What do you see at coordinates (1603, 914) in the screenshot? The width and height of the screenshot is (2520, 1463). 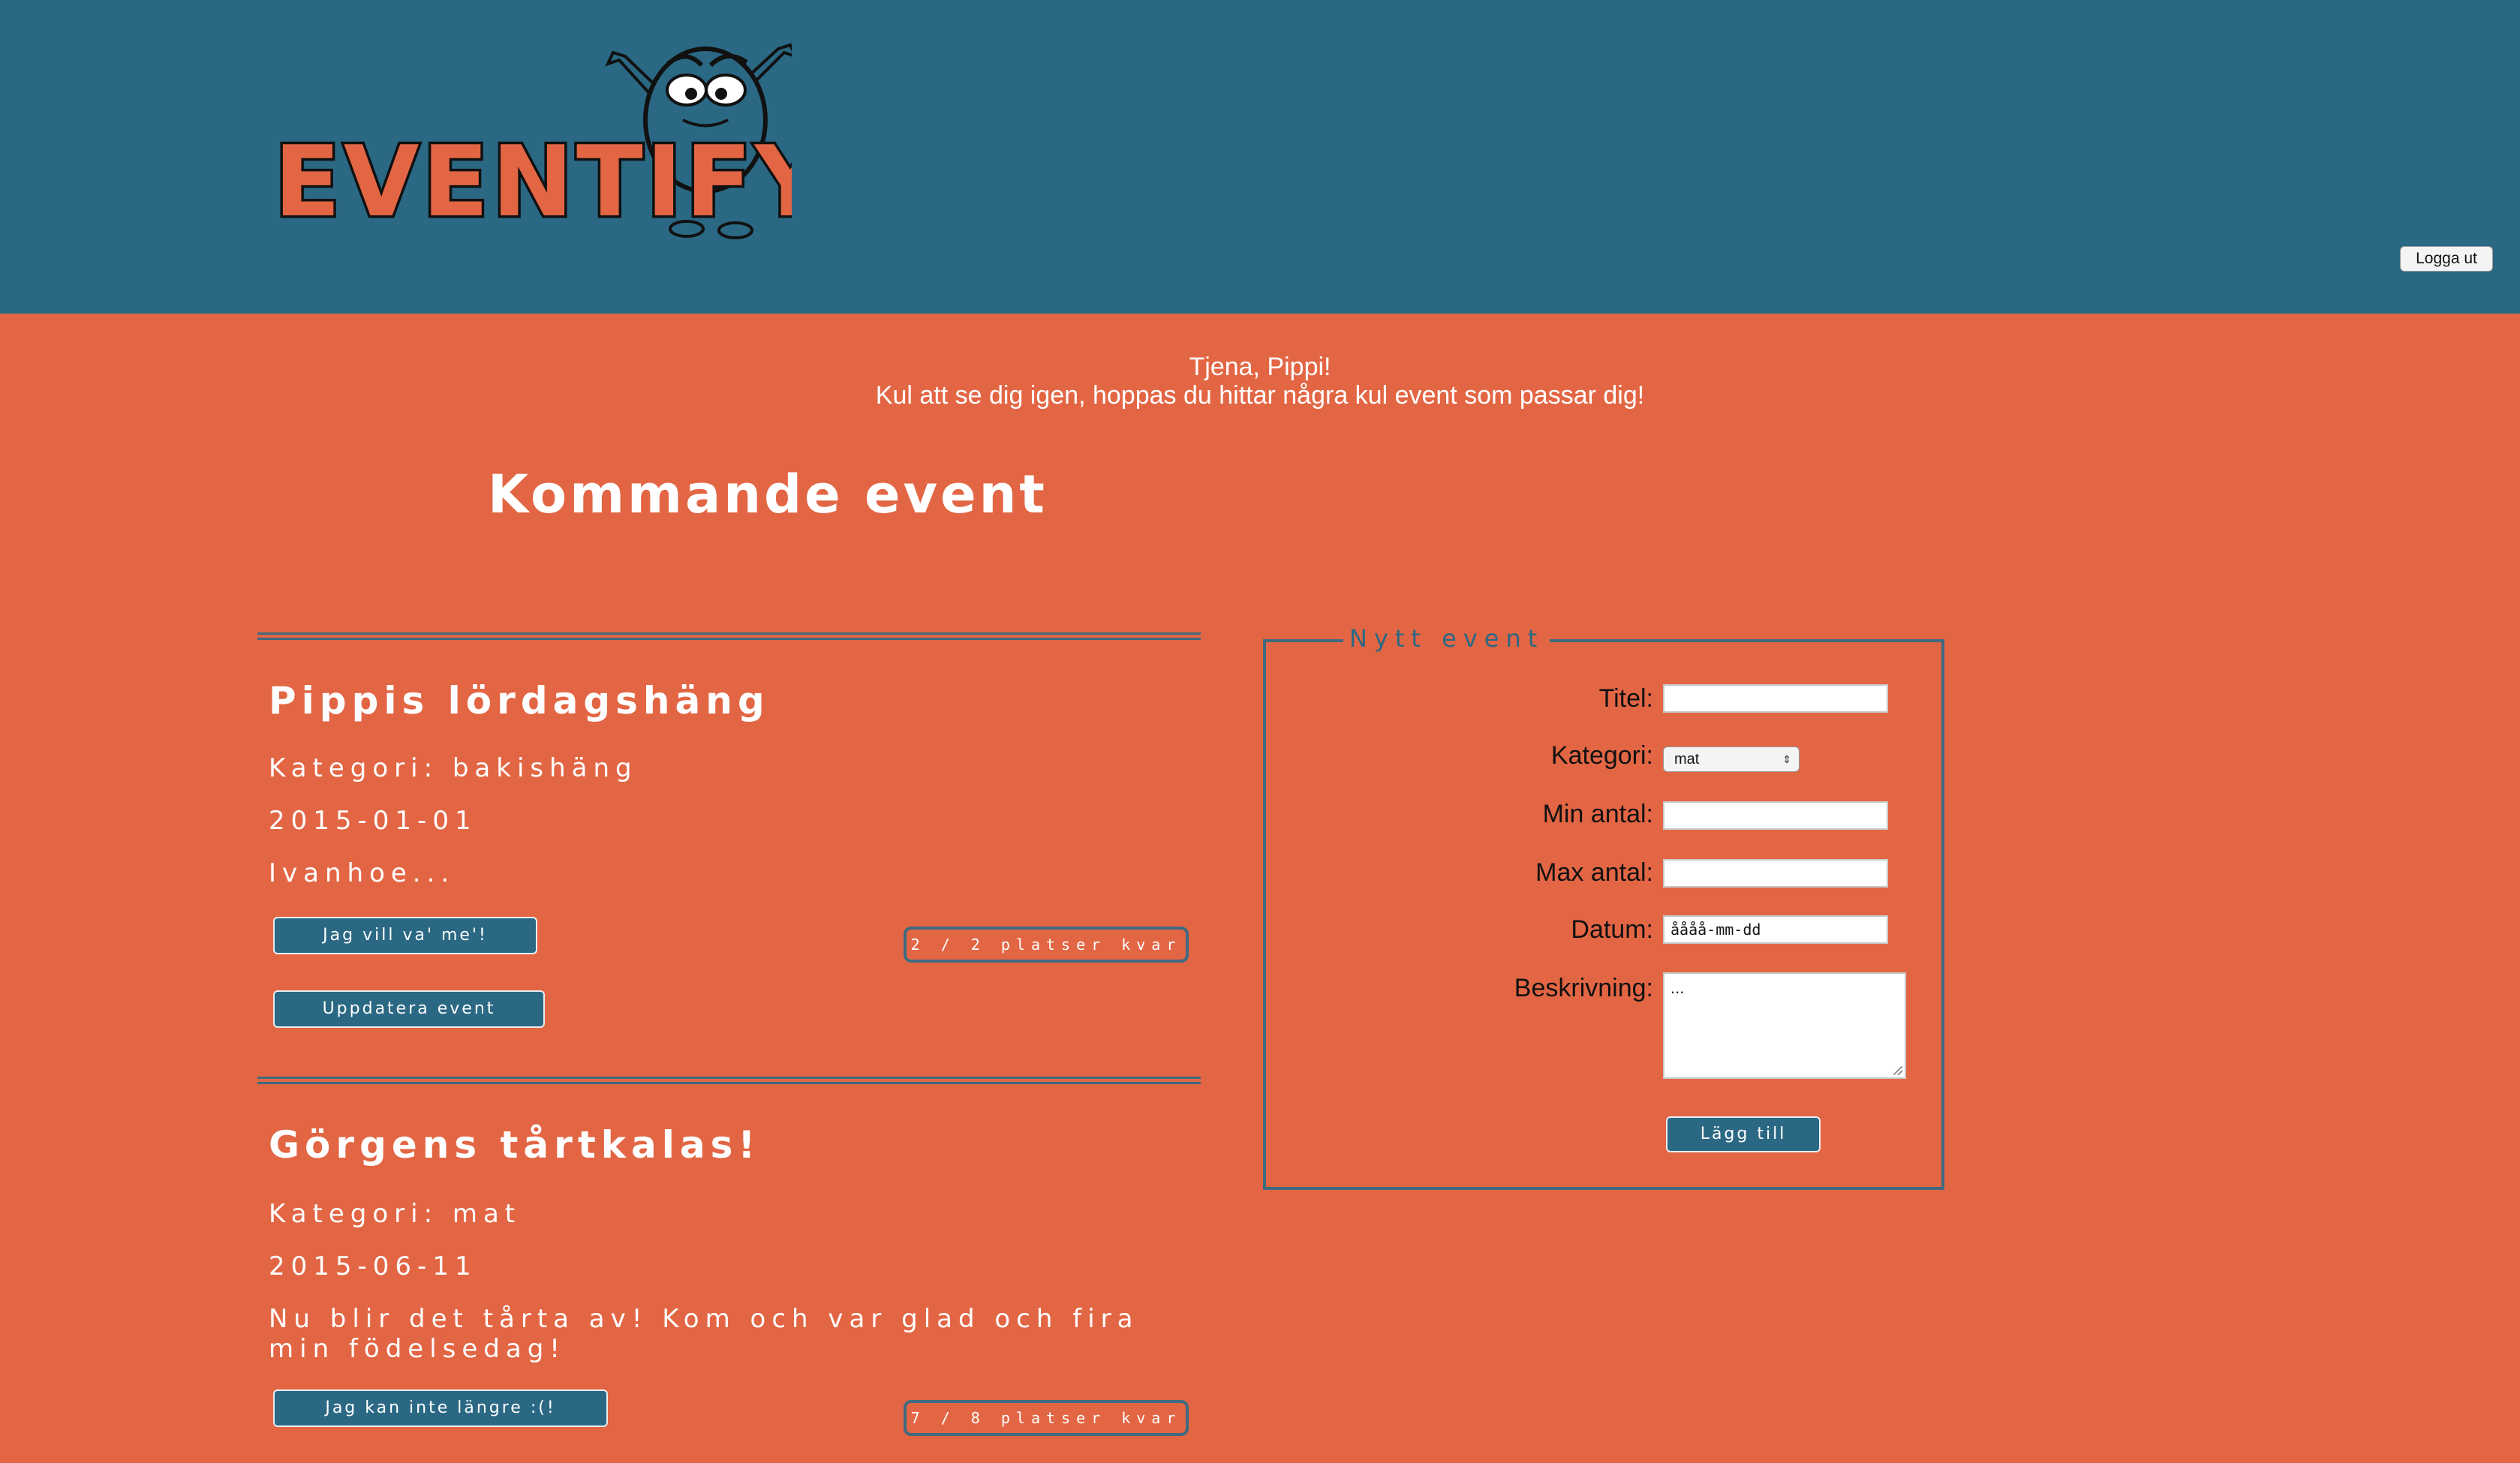 I see `new-event-form` at bounding box center [1603, 914].